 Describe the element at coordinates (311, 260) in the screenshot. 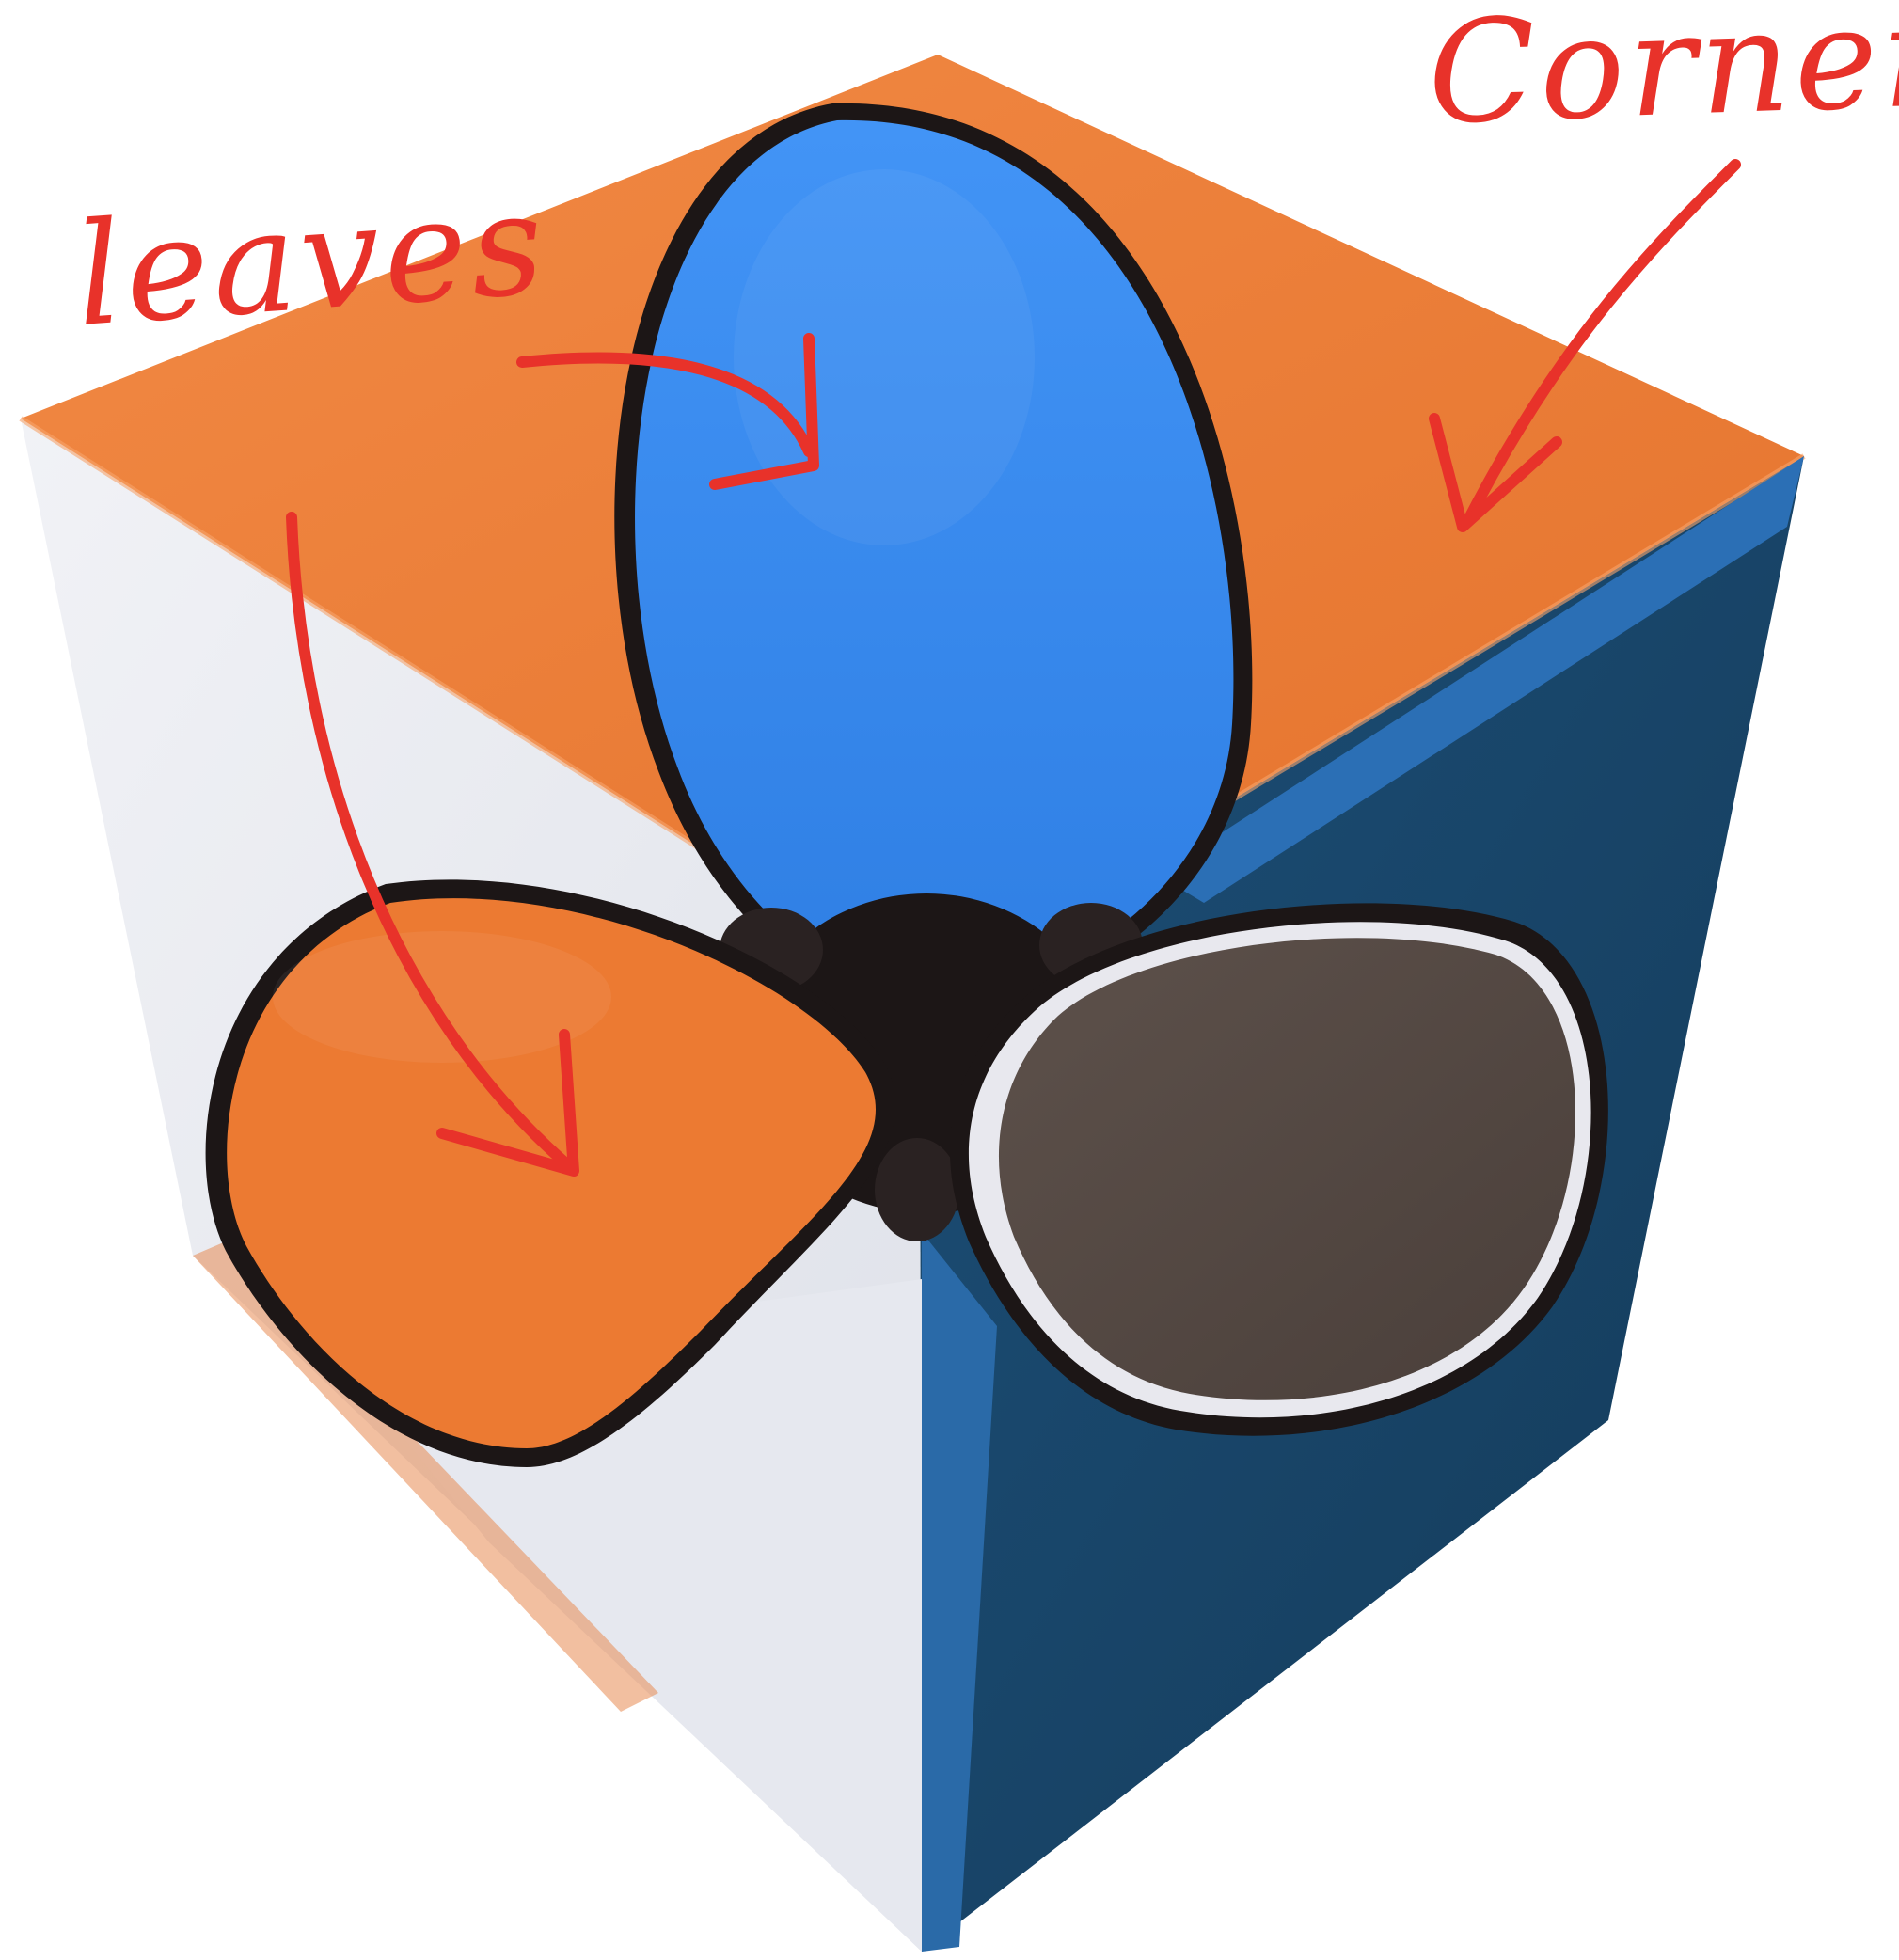

I see `leaves-label: leaves` at that location.